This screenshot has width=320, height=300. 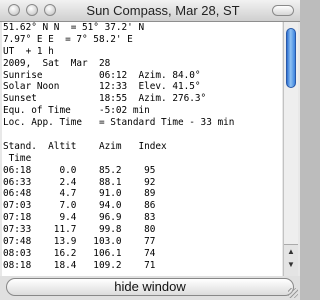 I want to click on report-line: 2009, Sat Mar 28, so click(x=57, y=63).